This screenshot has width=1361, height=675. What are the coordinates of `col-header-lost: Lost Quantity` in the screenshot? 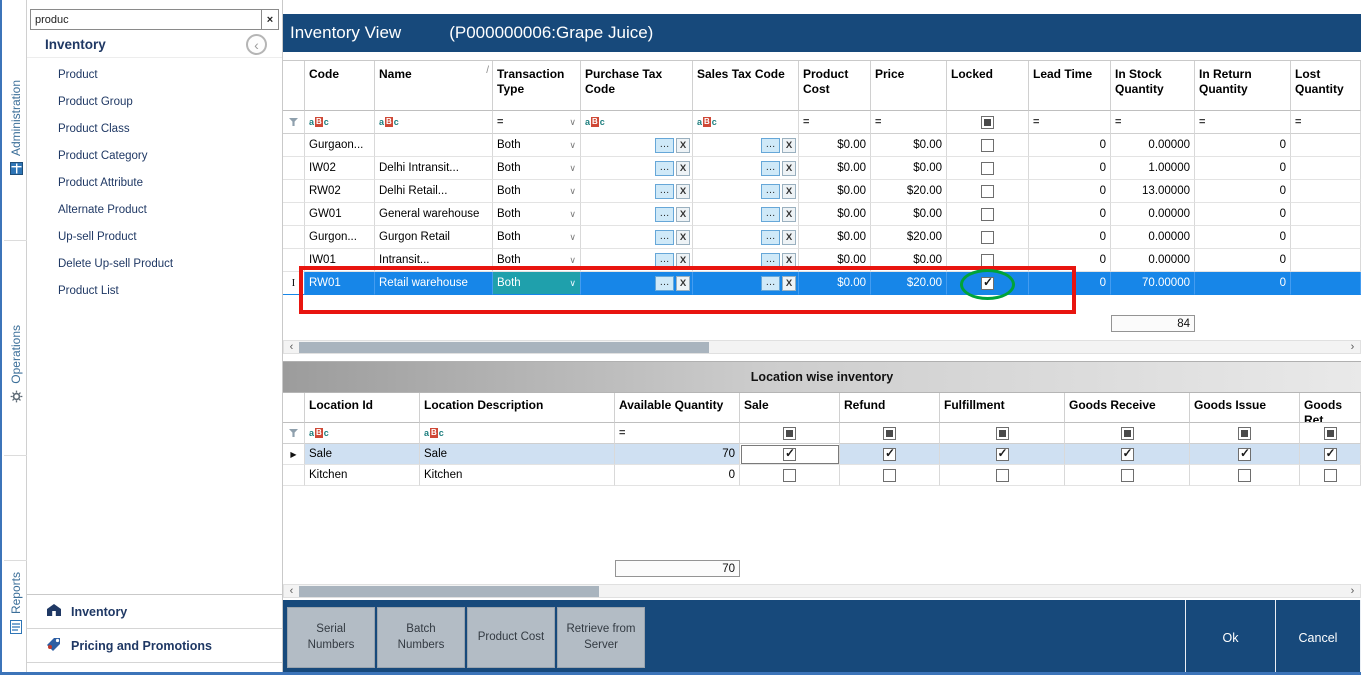 It's located at (1326, 86).